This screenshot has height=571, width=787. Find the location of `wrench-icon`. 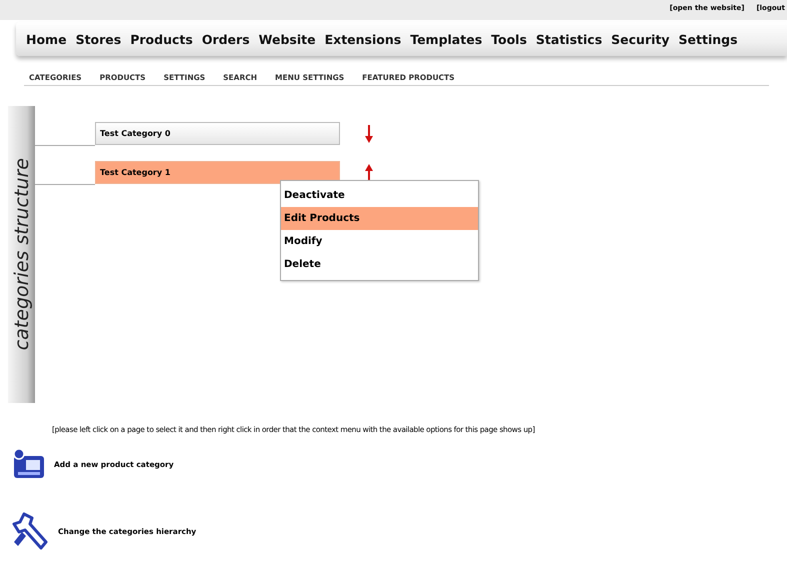

wrench-icon is located at coordinates (30, 531).